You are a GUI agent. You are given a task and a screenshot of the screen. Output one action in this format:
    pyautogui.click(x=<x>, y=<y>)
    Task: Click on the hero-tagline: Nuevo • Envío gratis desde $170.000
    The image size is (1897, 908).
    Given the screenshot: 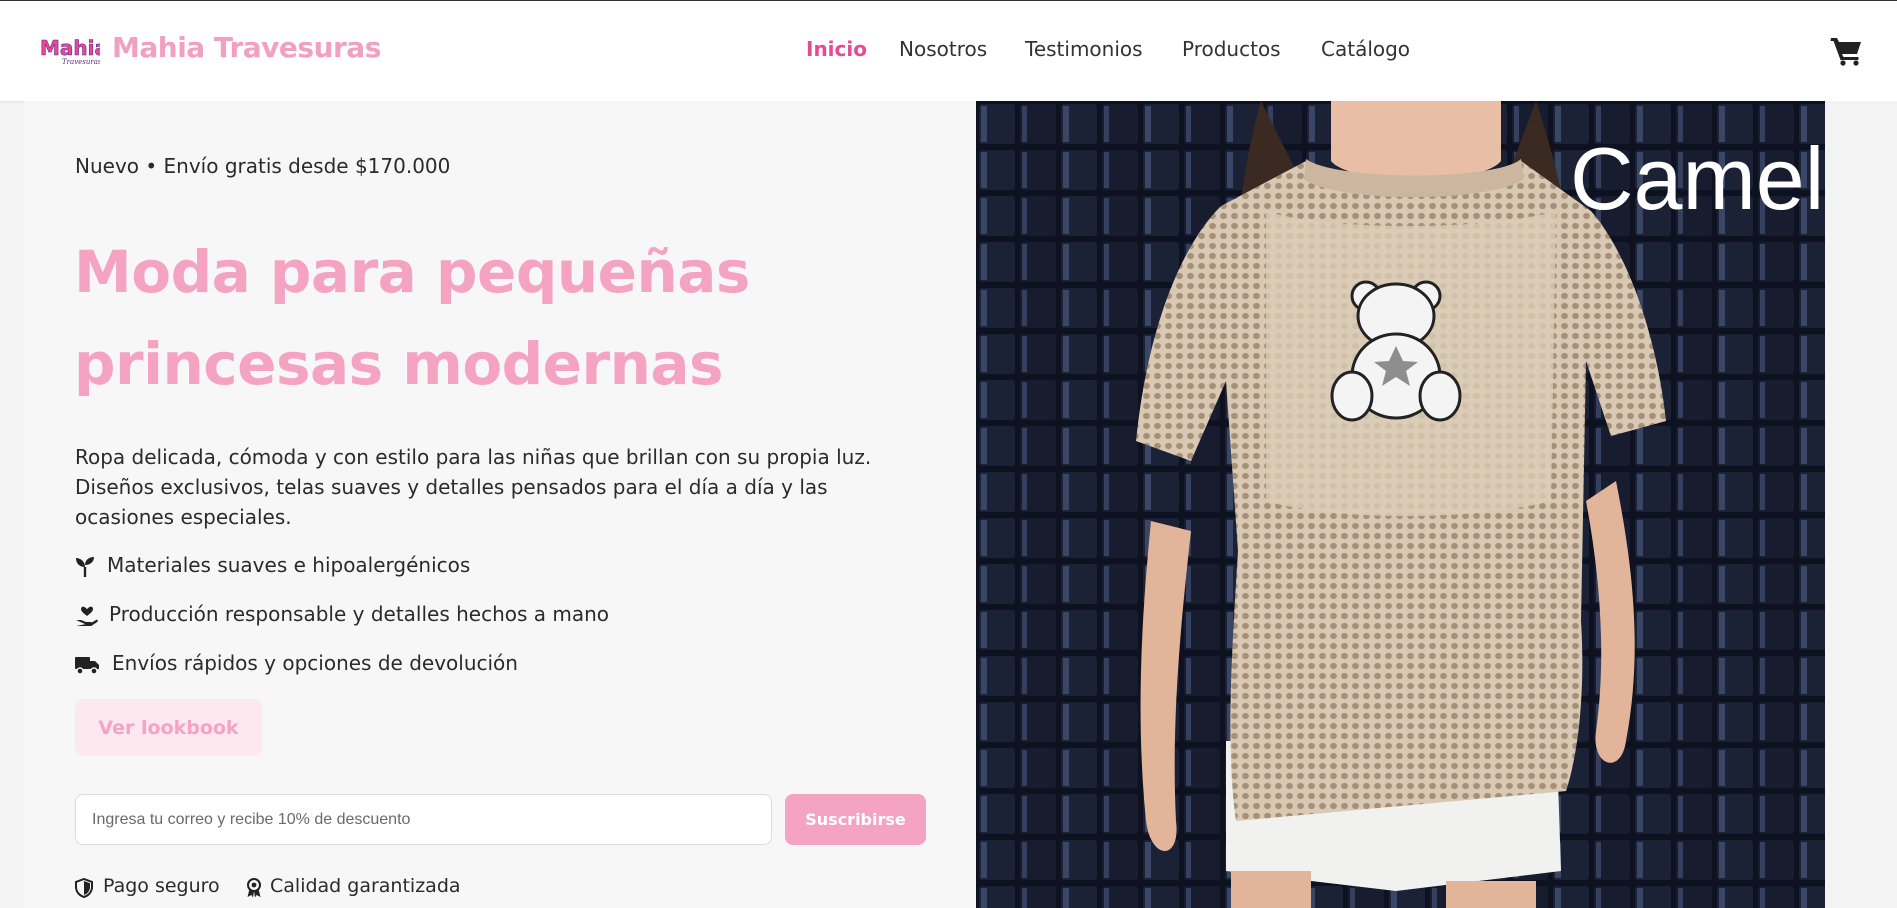 What is the action you would take?
    pyautogui.click(x=263, y=166)
    